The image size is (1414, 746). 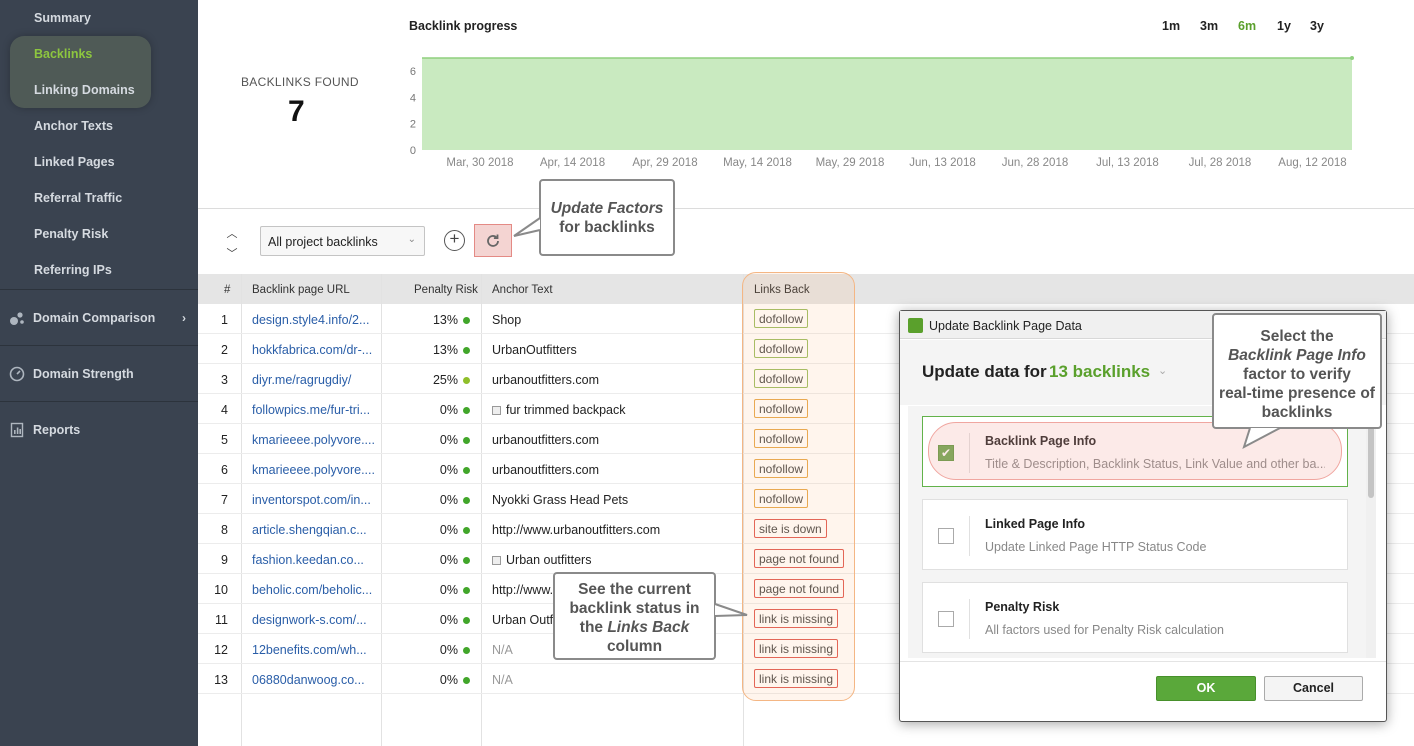 I want to click on callout-text: factor to verify, so click(x=1297, y=374).